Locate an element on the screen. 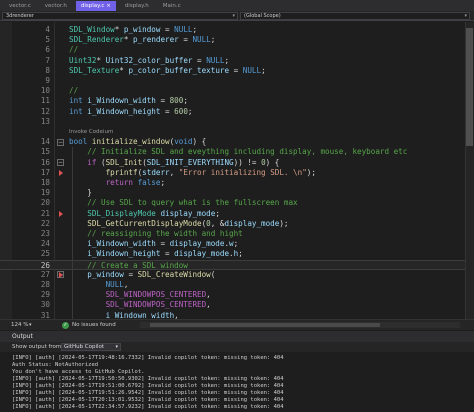  code-line: 19 } is located at coordinates (232, 193).